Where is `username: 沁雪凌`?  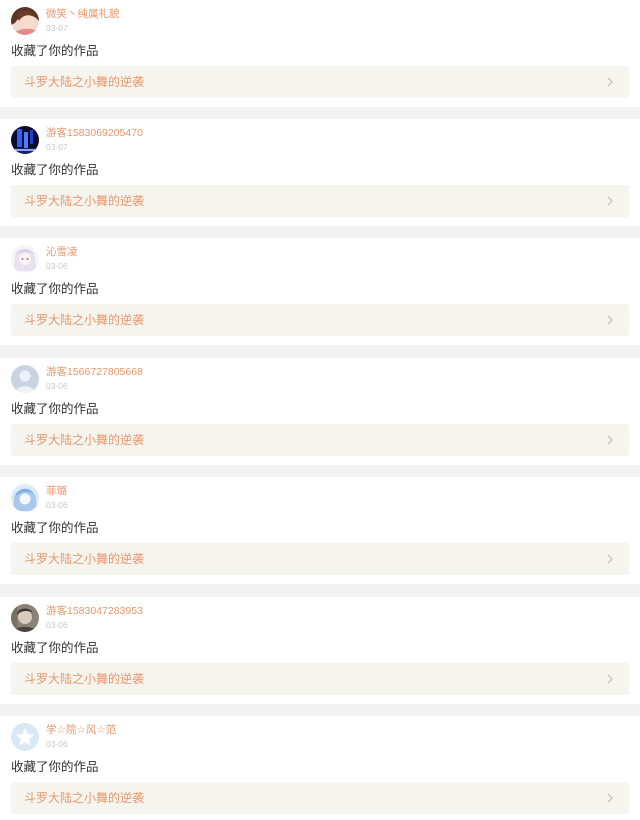
username: 沁雪凌 is located at coordinates (62, 252).